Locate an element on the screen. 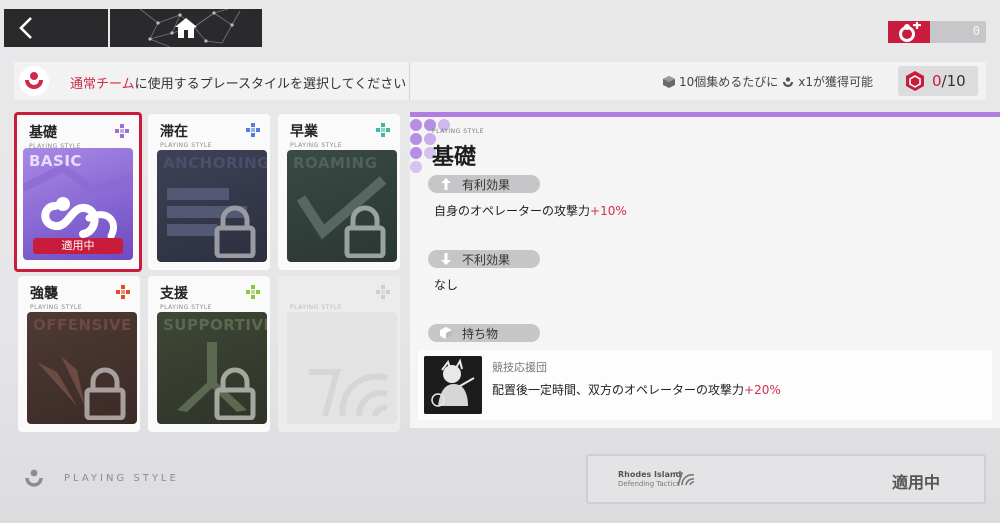 The image size is (1000, 523). item-description: 配置後一定時間、双方のオペレーターの攻撃力+20% is located at coordinates (636, 389).